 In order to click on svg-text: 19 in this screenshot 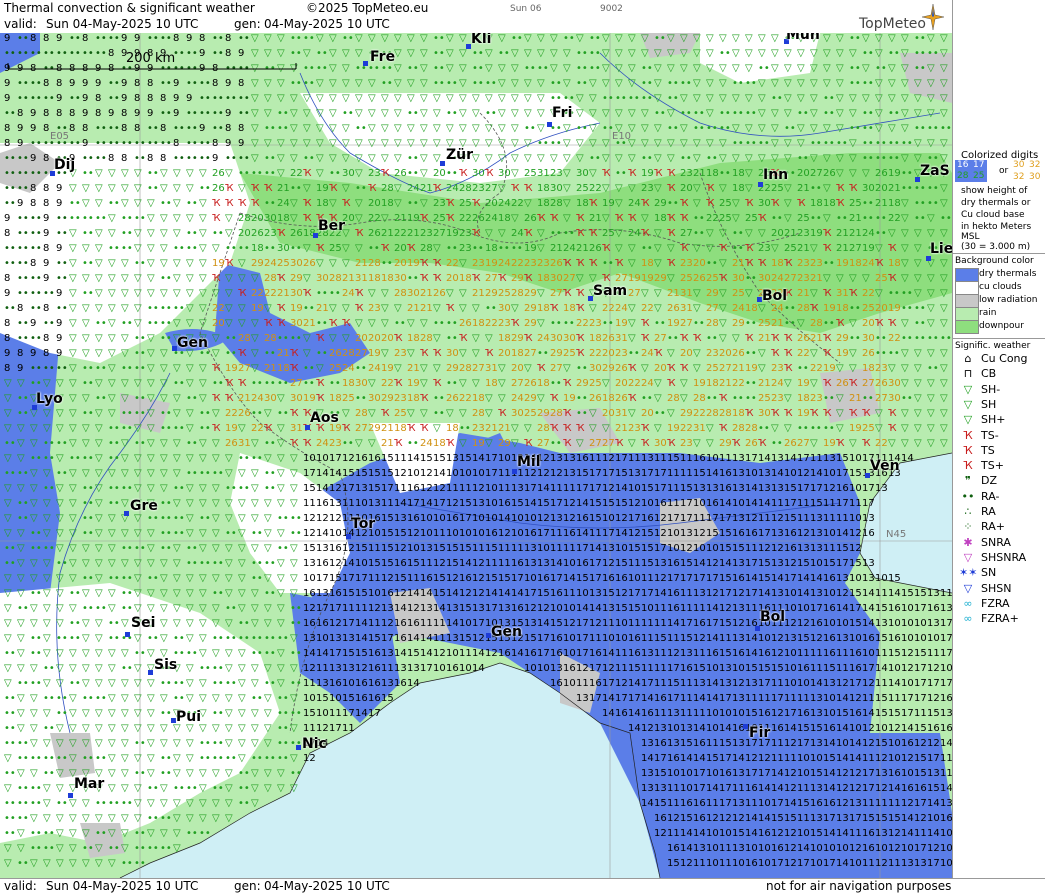, I will do `click(868, 248)`.